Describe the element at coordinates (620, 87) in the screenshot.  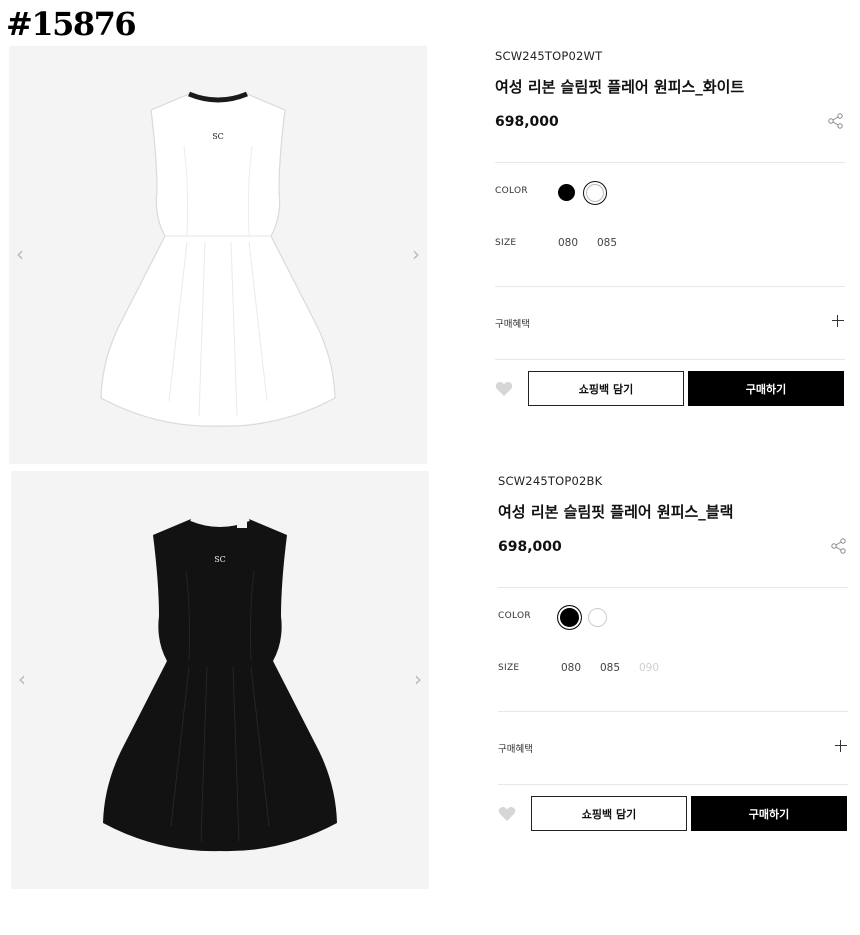
I see `product-name: 여성 리본 슬림핏 플레어 원피스_화이트` at that location.